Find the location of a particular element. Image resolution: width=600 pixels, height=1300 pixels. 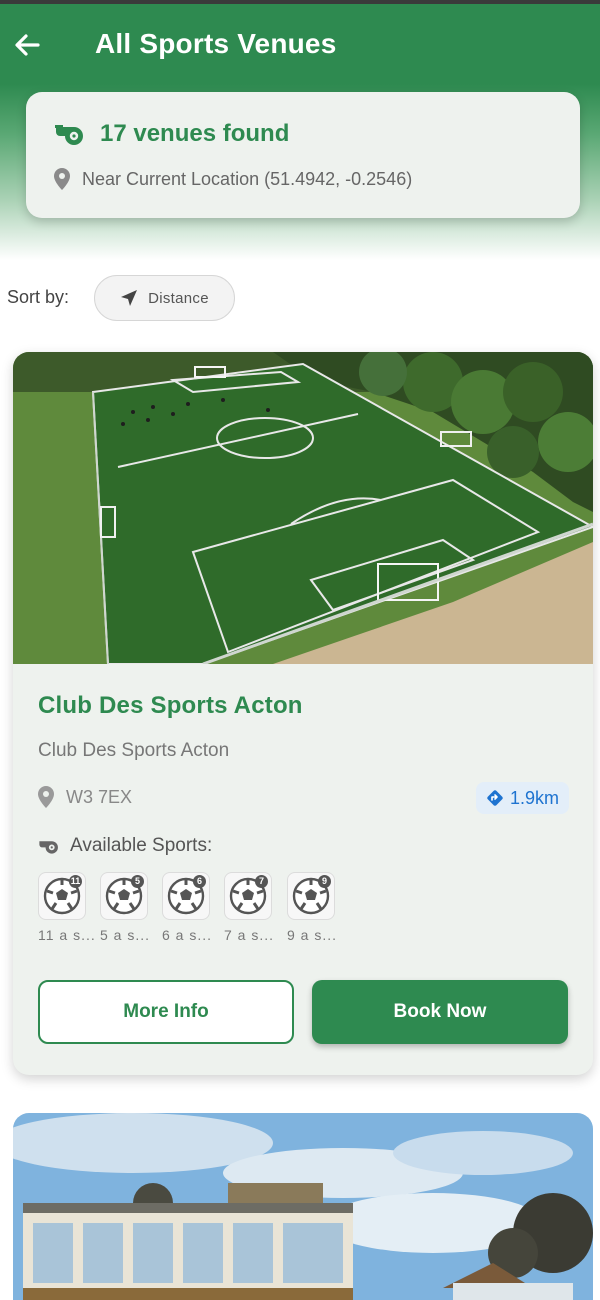

summary-location-row: Near Current Location (51.4942, -0.2546) is located at coordinates (233, 179).